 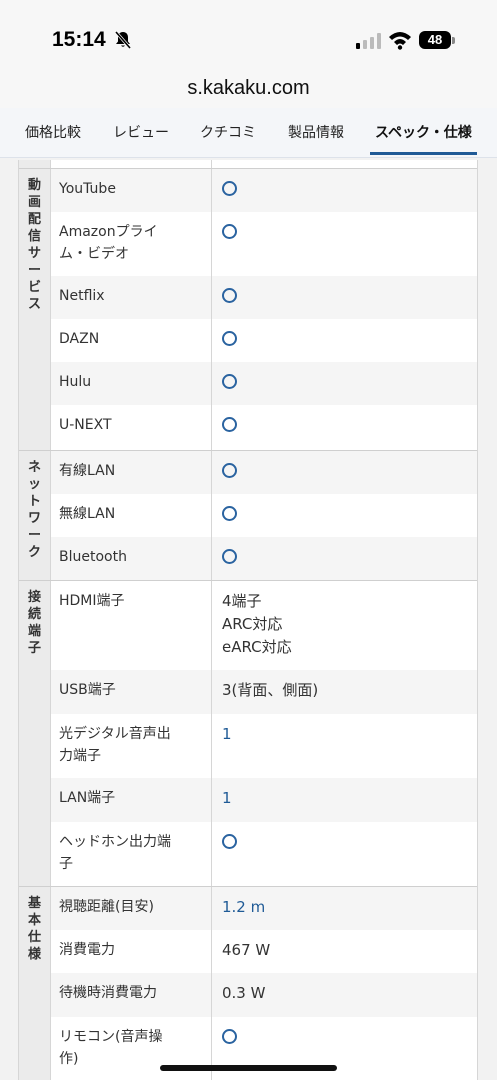 What do you see at coordinates (34, 236) in the screenshot?
I see `category-char: 信` at bounding box center [34, 236].